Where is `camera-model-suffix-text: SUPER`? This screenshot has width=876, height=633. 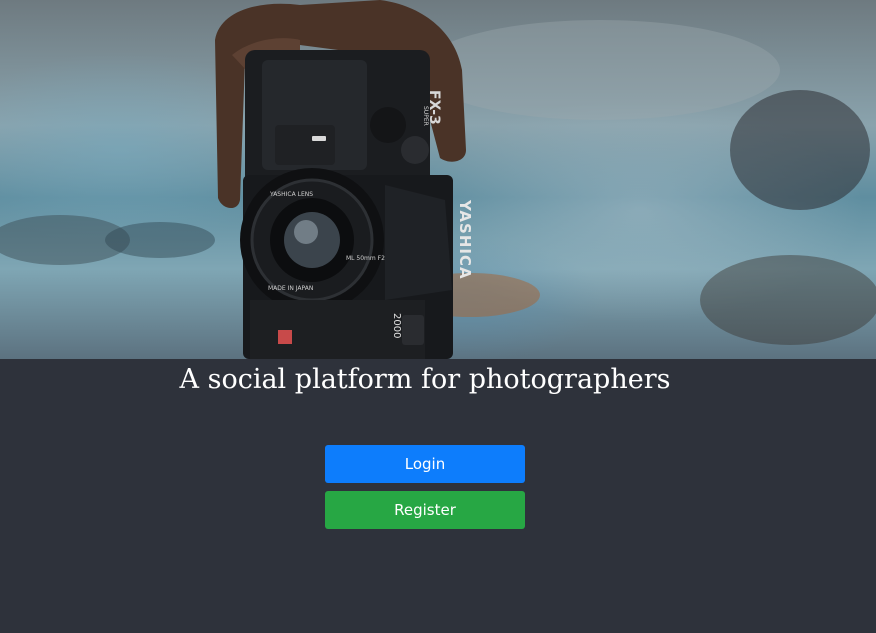 camera-model-suffix-text: SUPER is located at coordinates (425, 116).